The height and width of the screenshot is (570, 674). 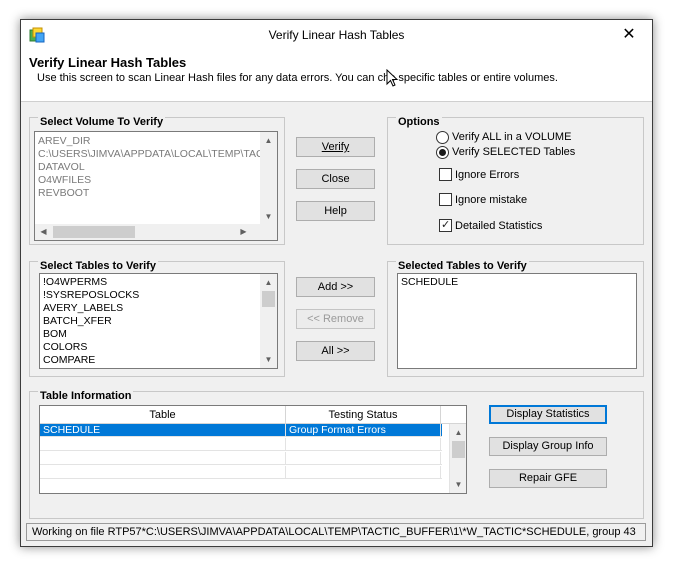 What do you see at coordinates (511, 137) in the screenshot?
I see `verify-all-label: Verify ALL in a VOLUME` at bounding box center [511, 137].